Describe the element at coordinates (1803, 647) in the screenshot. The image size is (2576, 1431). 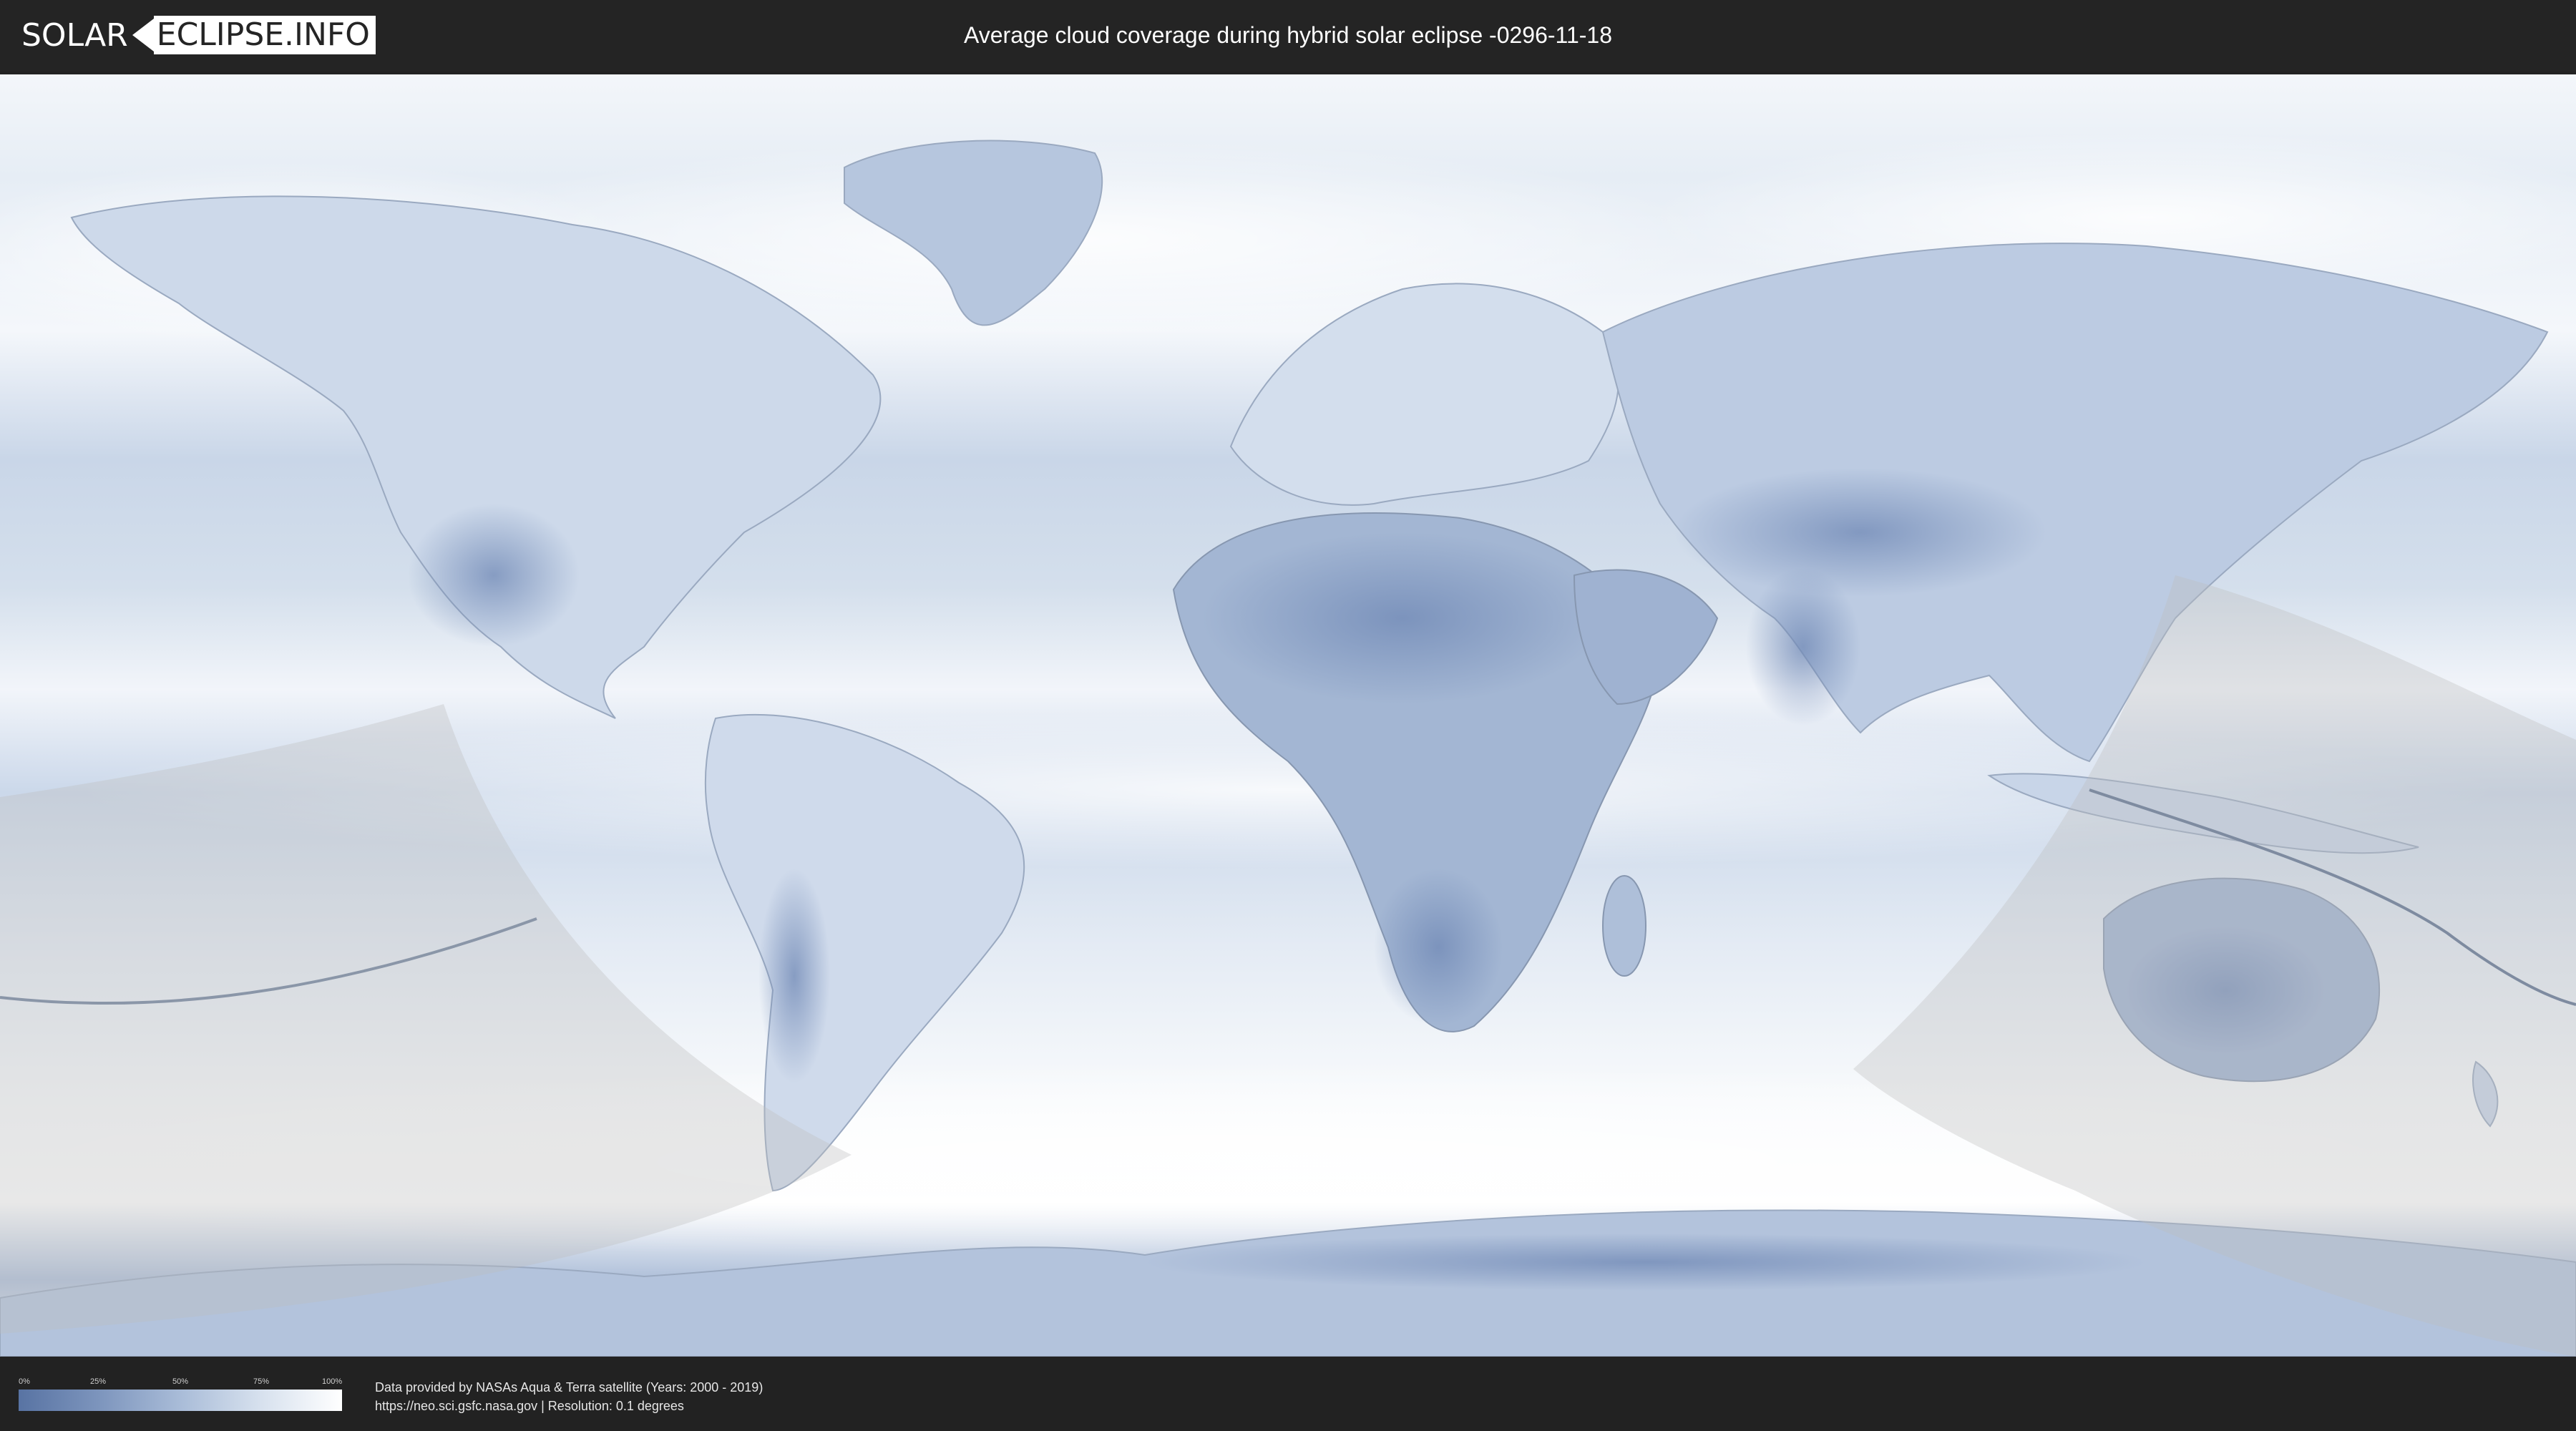
I see `clear-sky-india` at that location.